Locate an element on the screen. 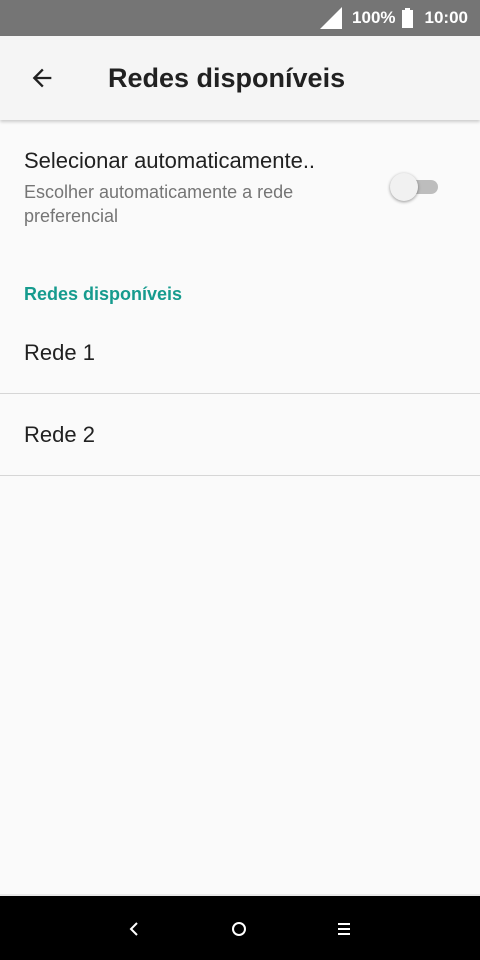  auto-select-toggle is located at coordinates (415, 187).